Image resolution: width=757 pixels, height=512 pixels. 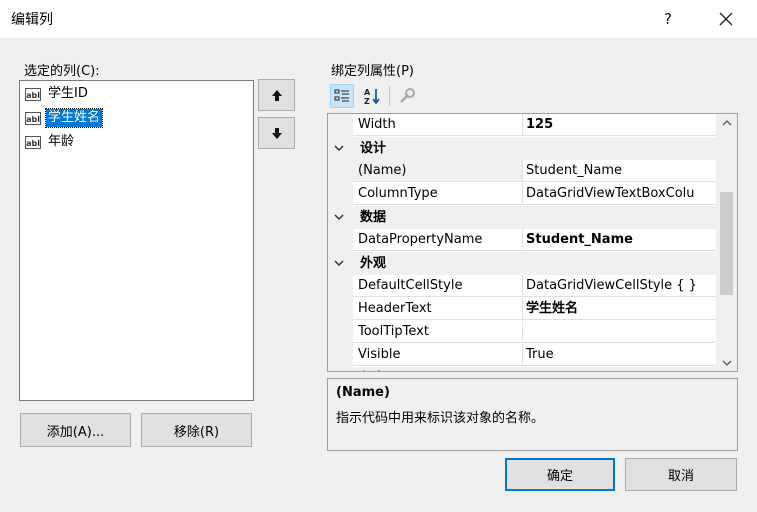 What do you see at coordinates (373, 263) in the screenshot?
I see `property-category-label: 外观` at bounding box center [373, 263].